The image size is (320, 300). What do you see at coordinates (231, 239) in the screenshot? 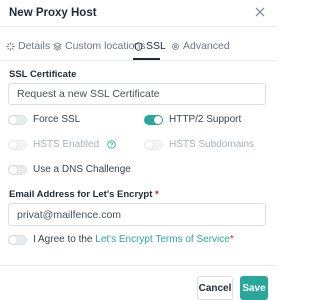
I see `agree-required-mark: *` at bounding box center [231, 239].